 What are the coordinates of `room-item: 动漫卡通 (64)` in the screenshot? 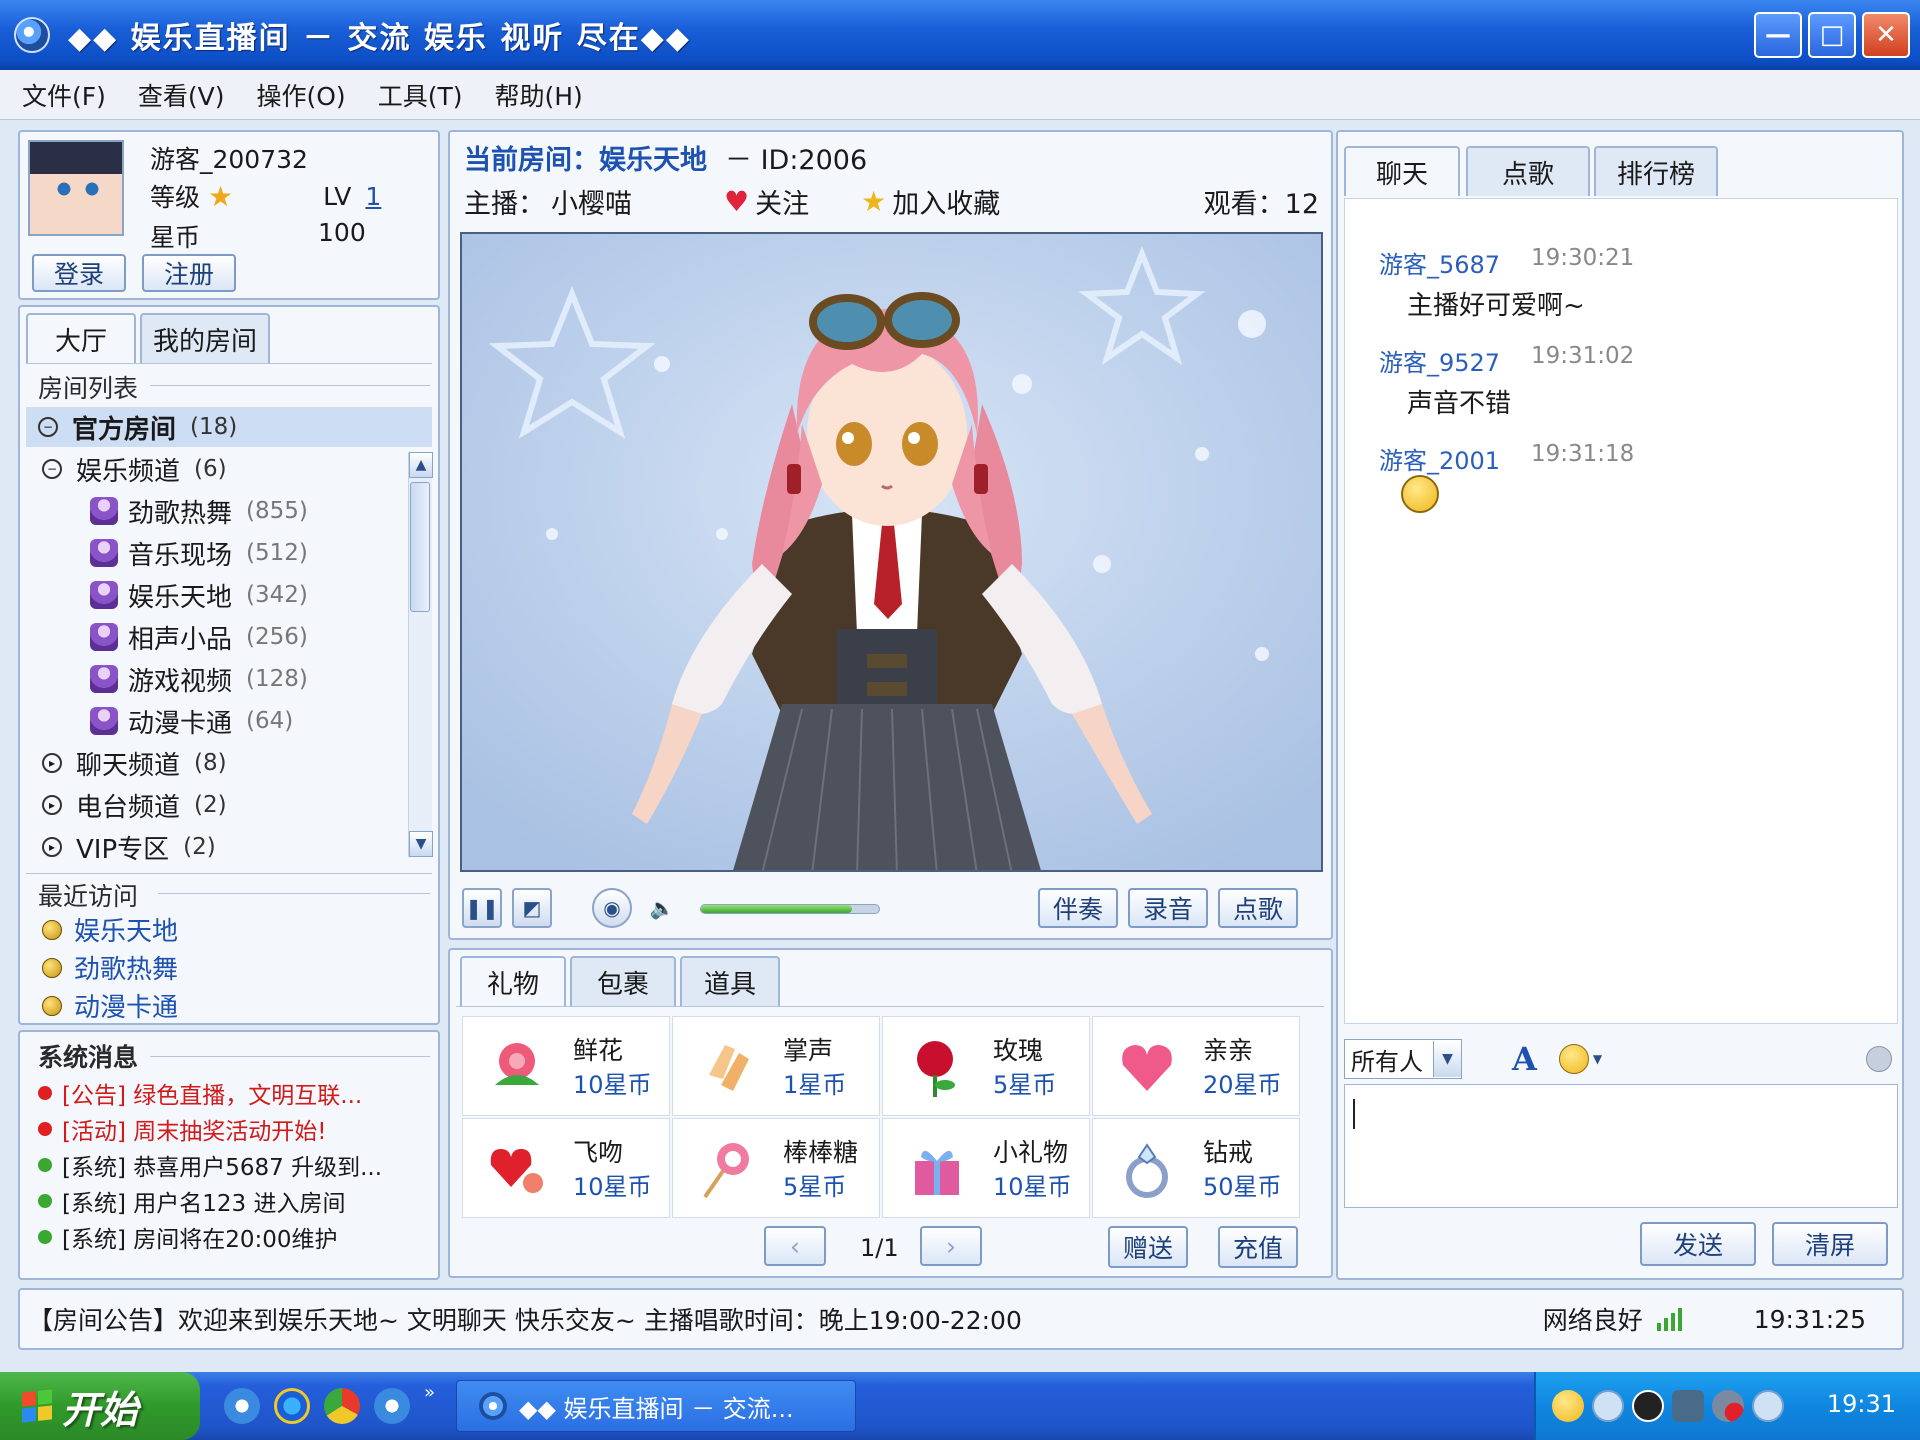 It's located at (220, 721).